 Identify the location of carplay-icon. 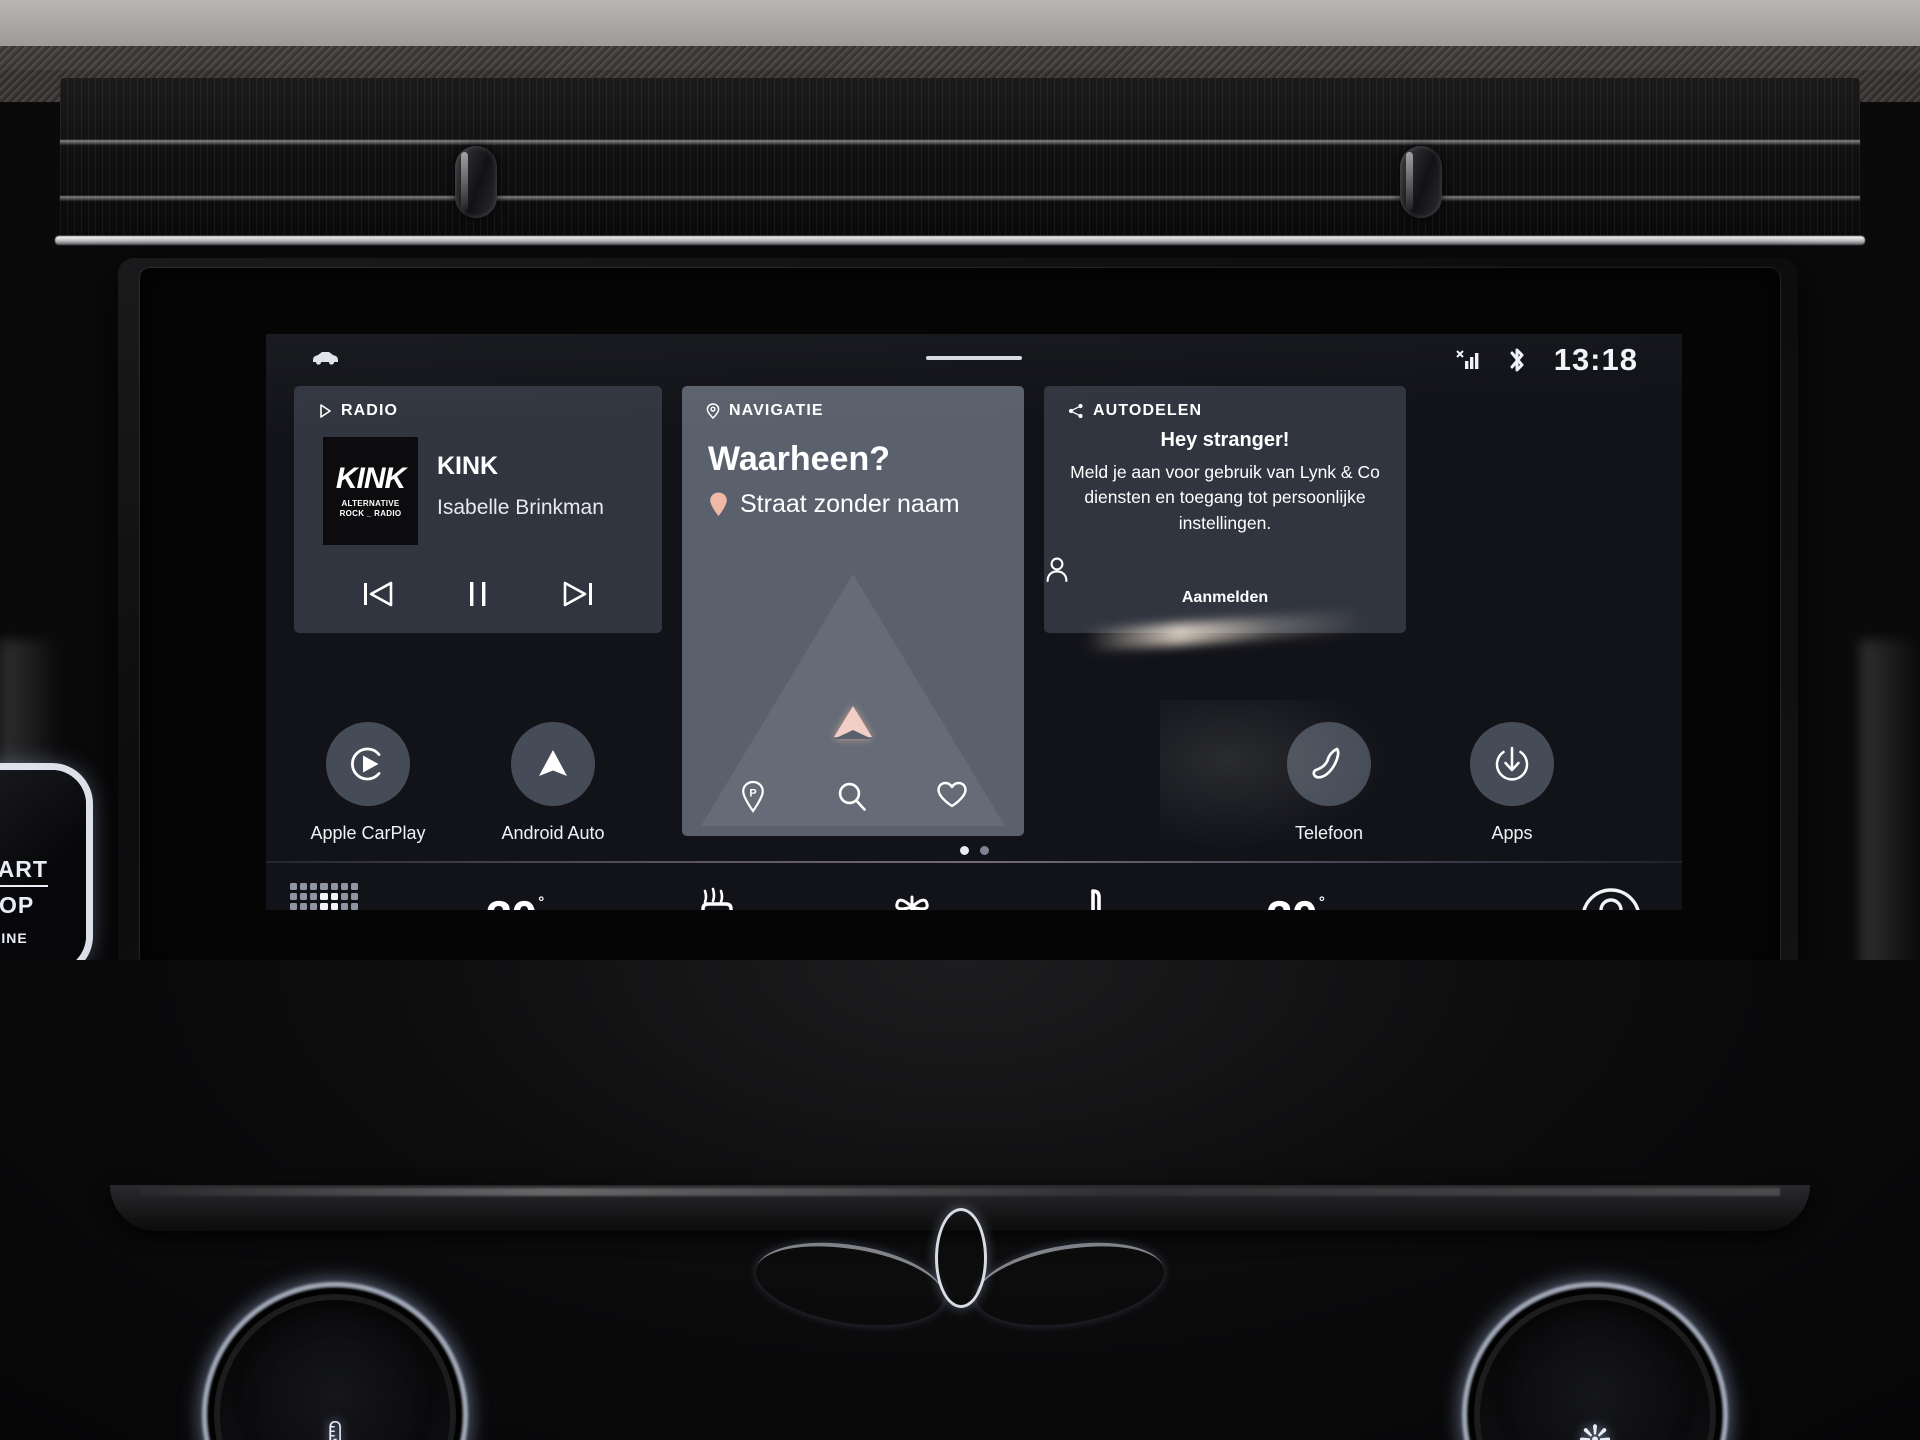
(368, 764).